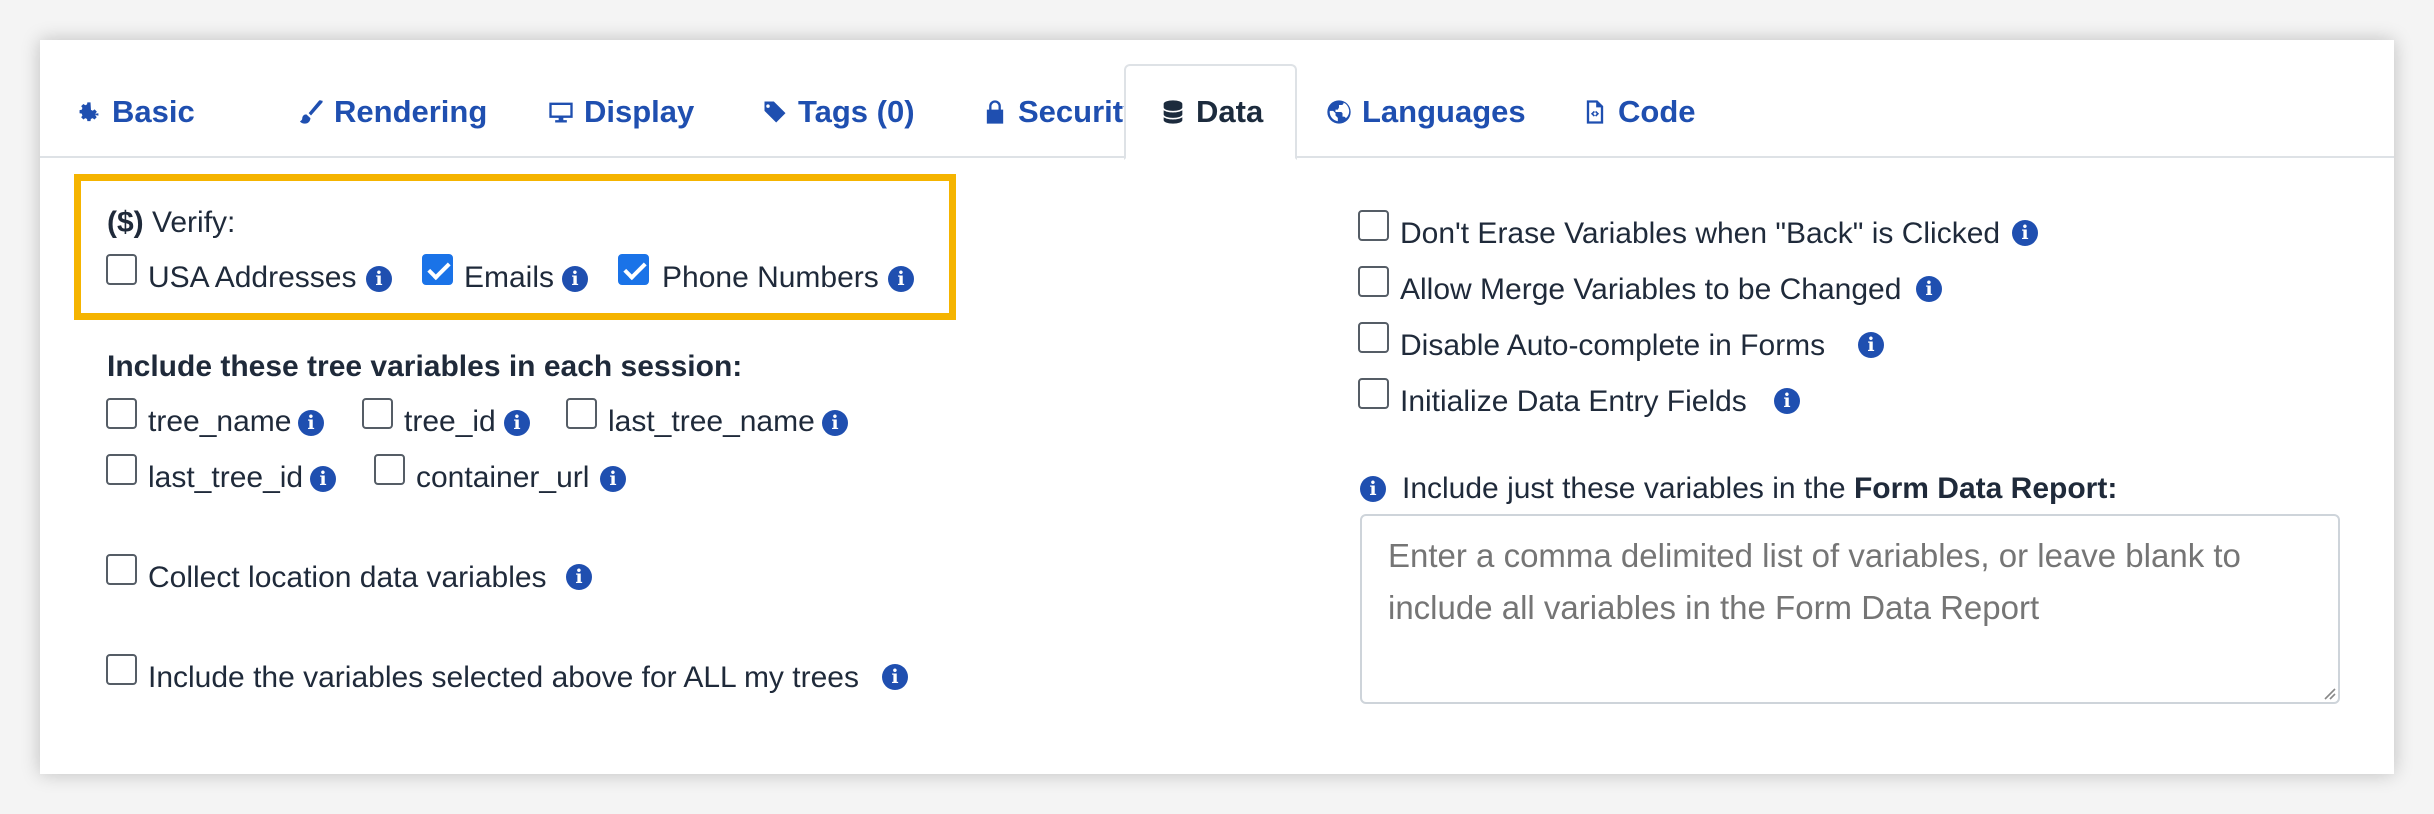 This screenshot has width=2434, height=814. I want to click on allow-merge-variables-checkbox, so click(1373, 281).